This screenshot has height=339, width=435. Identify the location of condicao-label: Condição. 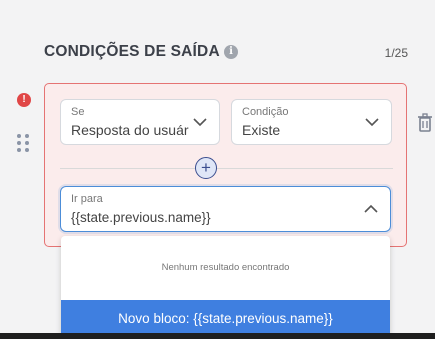
(265, 112).